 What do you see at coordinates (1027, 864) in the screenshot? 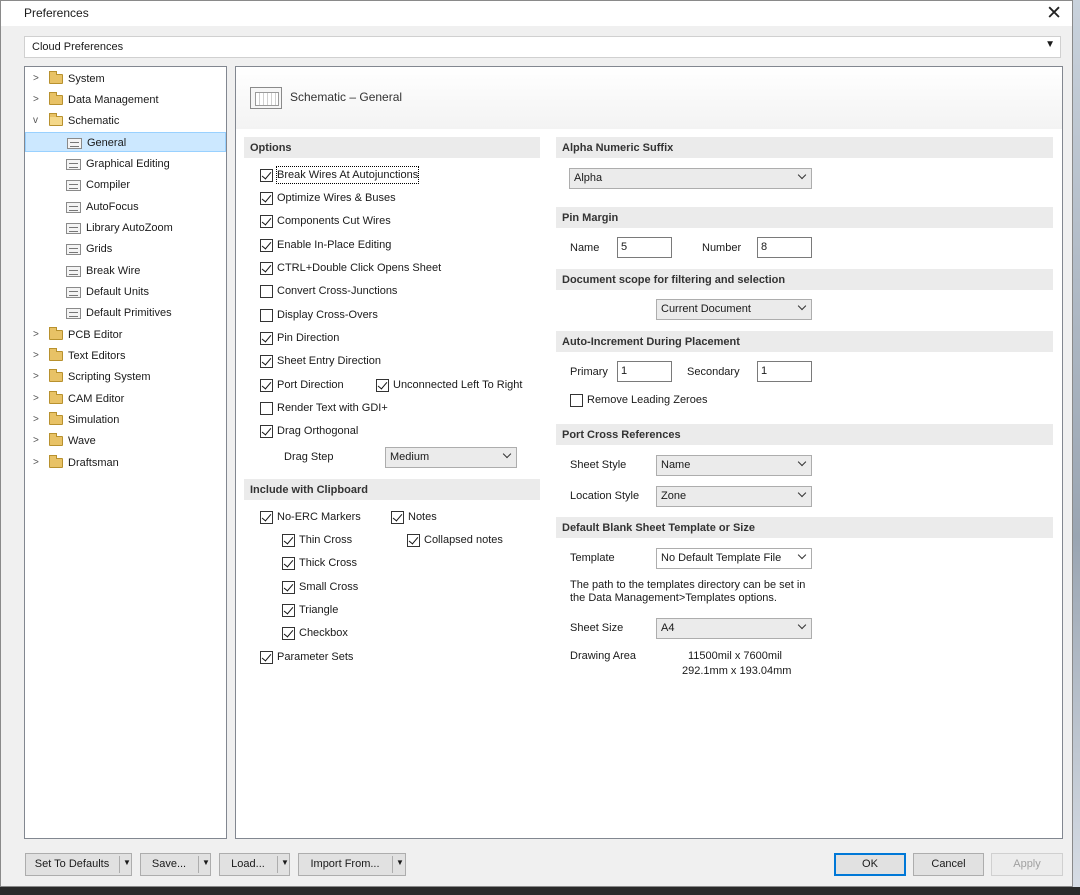
I see `apply-button: Apply` at bounding box center [1027, 864].